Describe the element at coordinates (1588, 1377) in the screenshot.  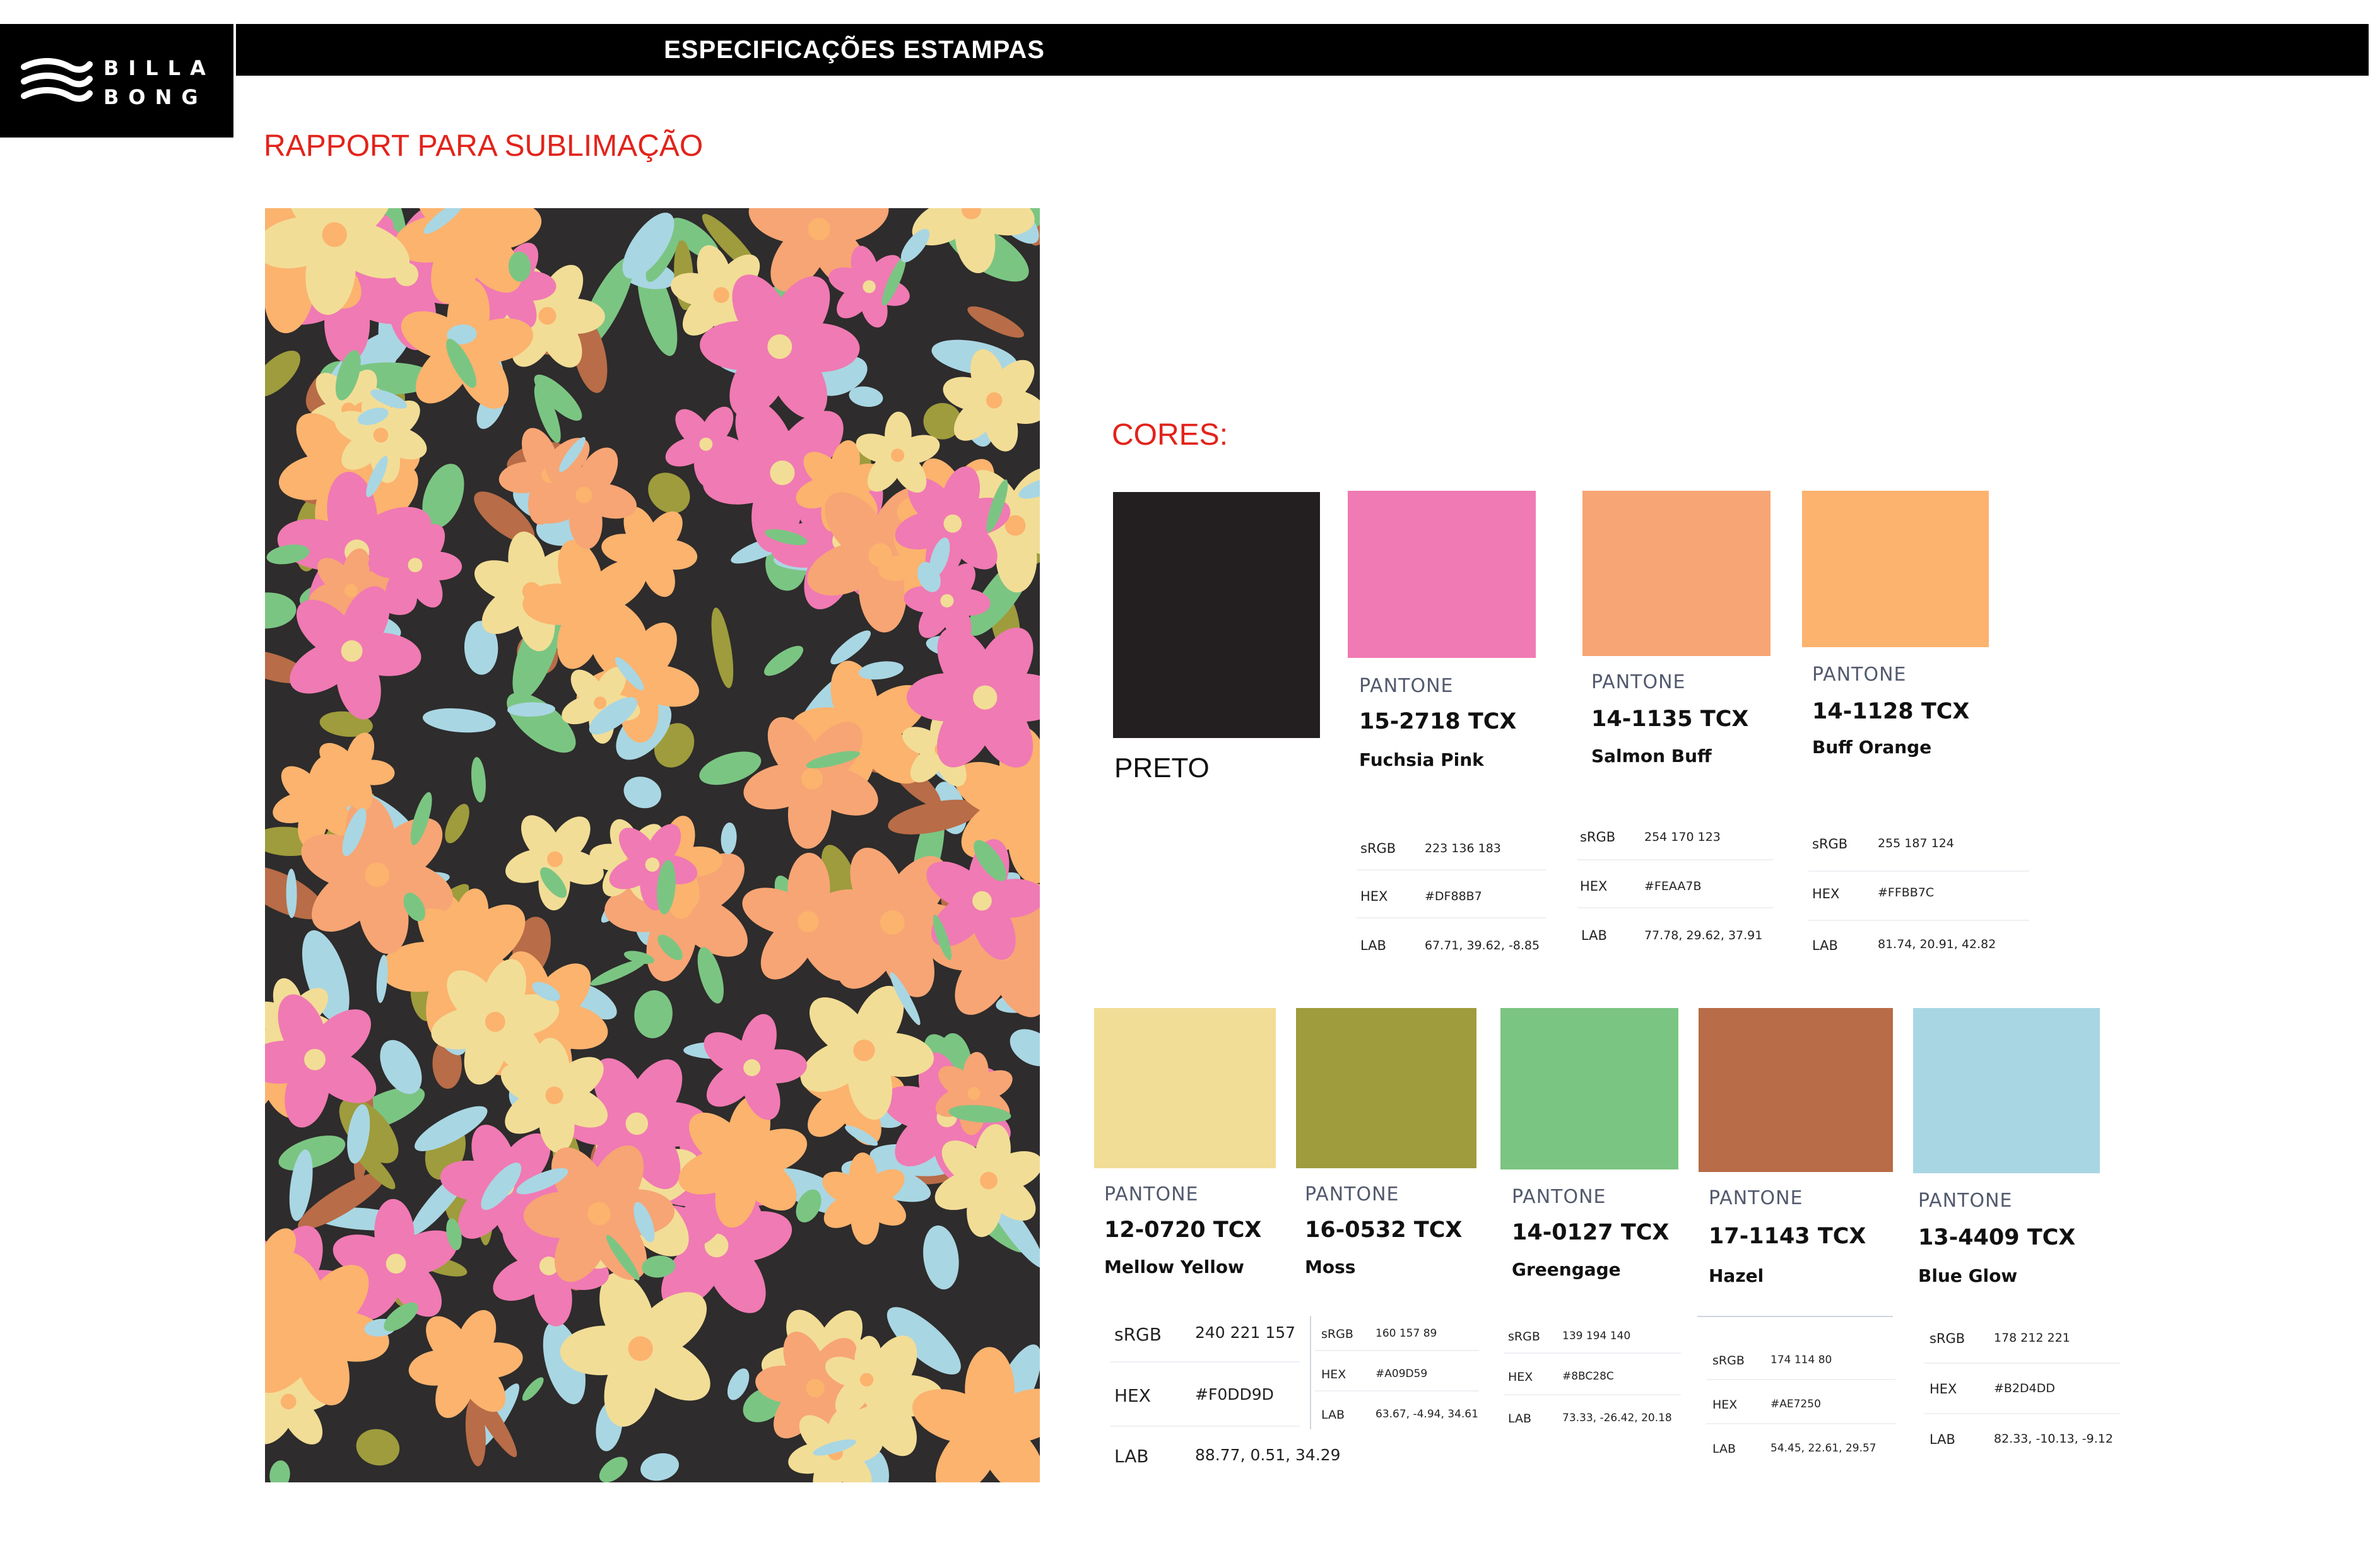
I see `hex-value: #8BC28C` at that location.